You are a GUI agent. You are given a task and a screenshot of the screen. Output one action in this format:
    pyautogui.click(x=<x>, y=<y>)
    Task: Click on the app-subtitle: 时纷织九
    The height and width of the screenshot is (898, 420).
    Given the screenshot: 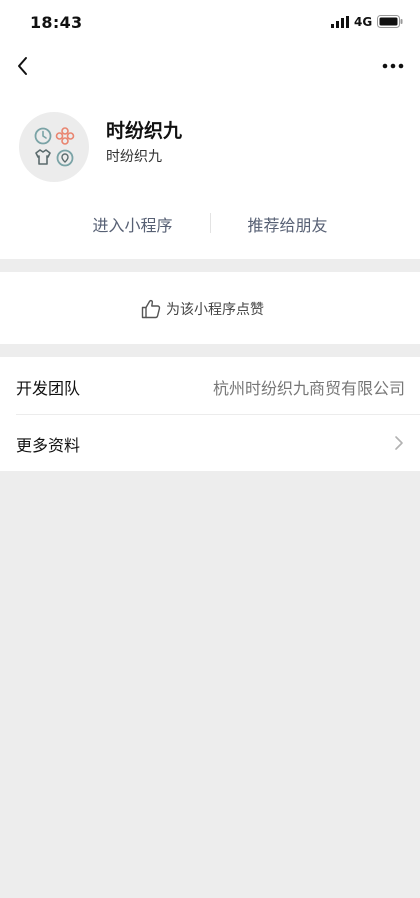 What is the action you would take?
    pyautogui.click(x=134, y=157)
    